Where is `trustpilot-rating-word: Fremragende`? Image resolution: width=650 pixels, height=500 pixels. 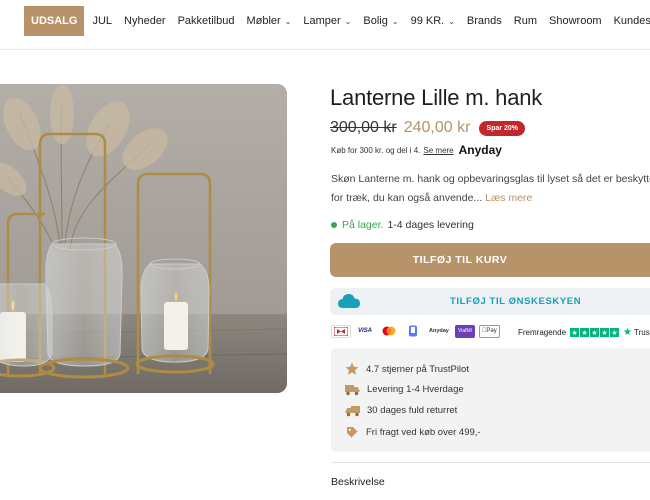
trustpilot-rating-word: Fremragende is located at coordinates (542, 332).